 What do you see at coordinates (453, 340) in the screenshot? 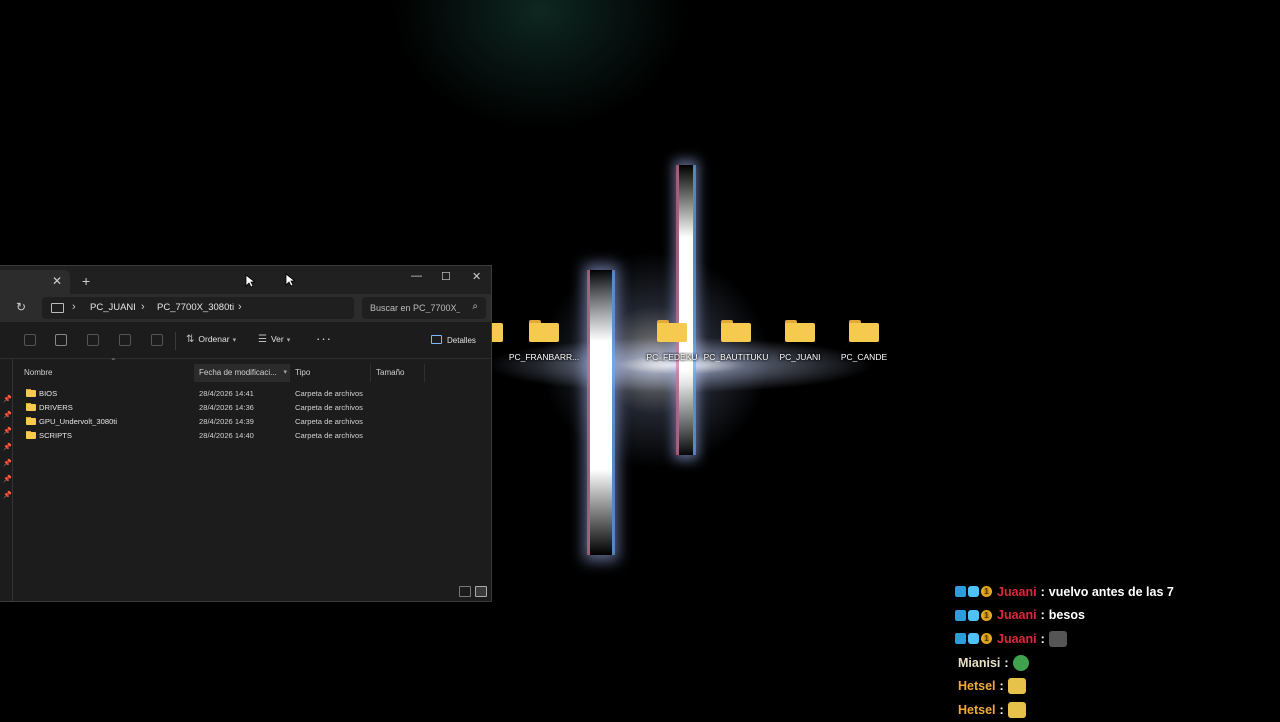
I see `details-pane-button: Detalles` at bounding box center [453, 340].